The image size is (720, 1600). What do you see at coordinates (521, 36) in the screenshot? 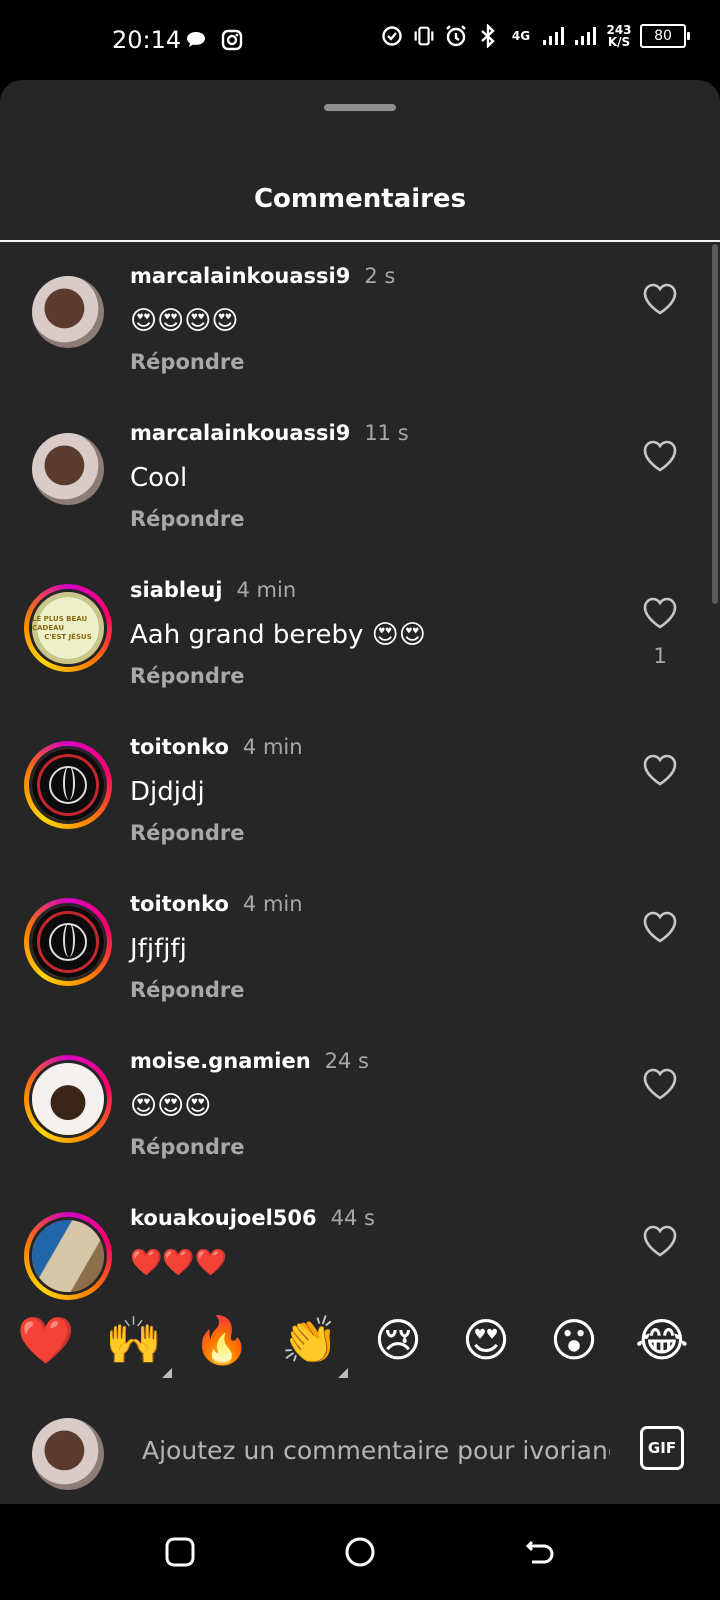
I see `network-type-label: 4G` at bounding box center [521, 36].